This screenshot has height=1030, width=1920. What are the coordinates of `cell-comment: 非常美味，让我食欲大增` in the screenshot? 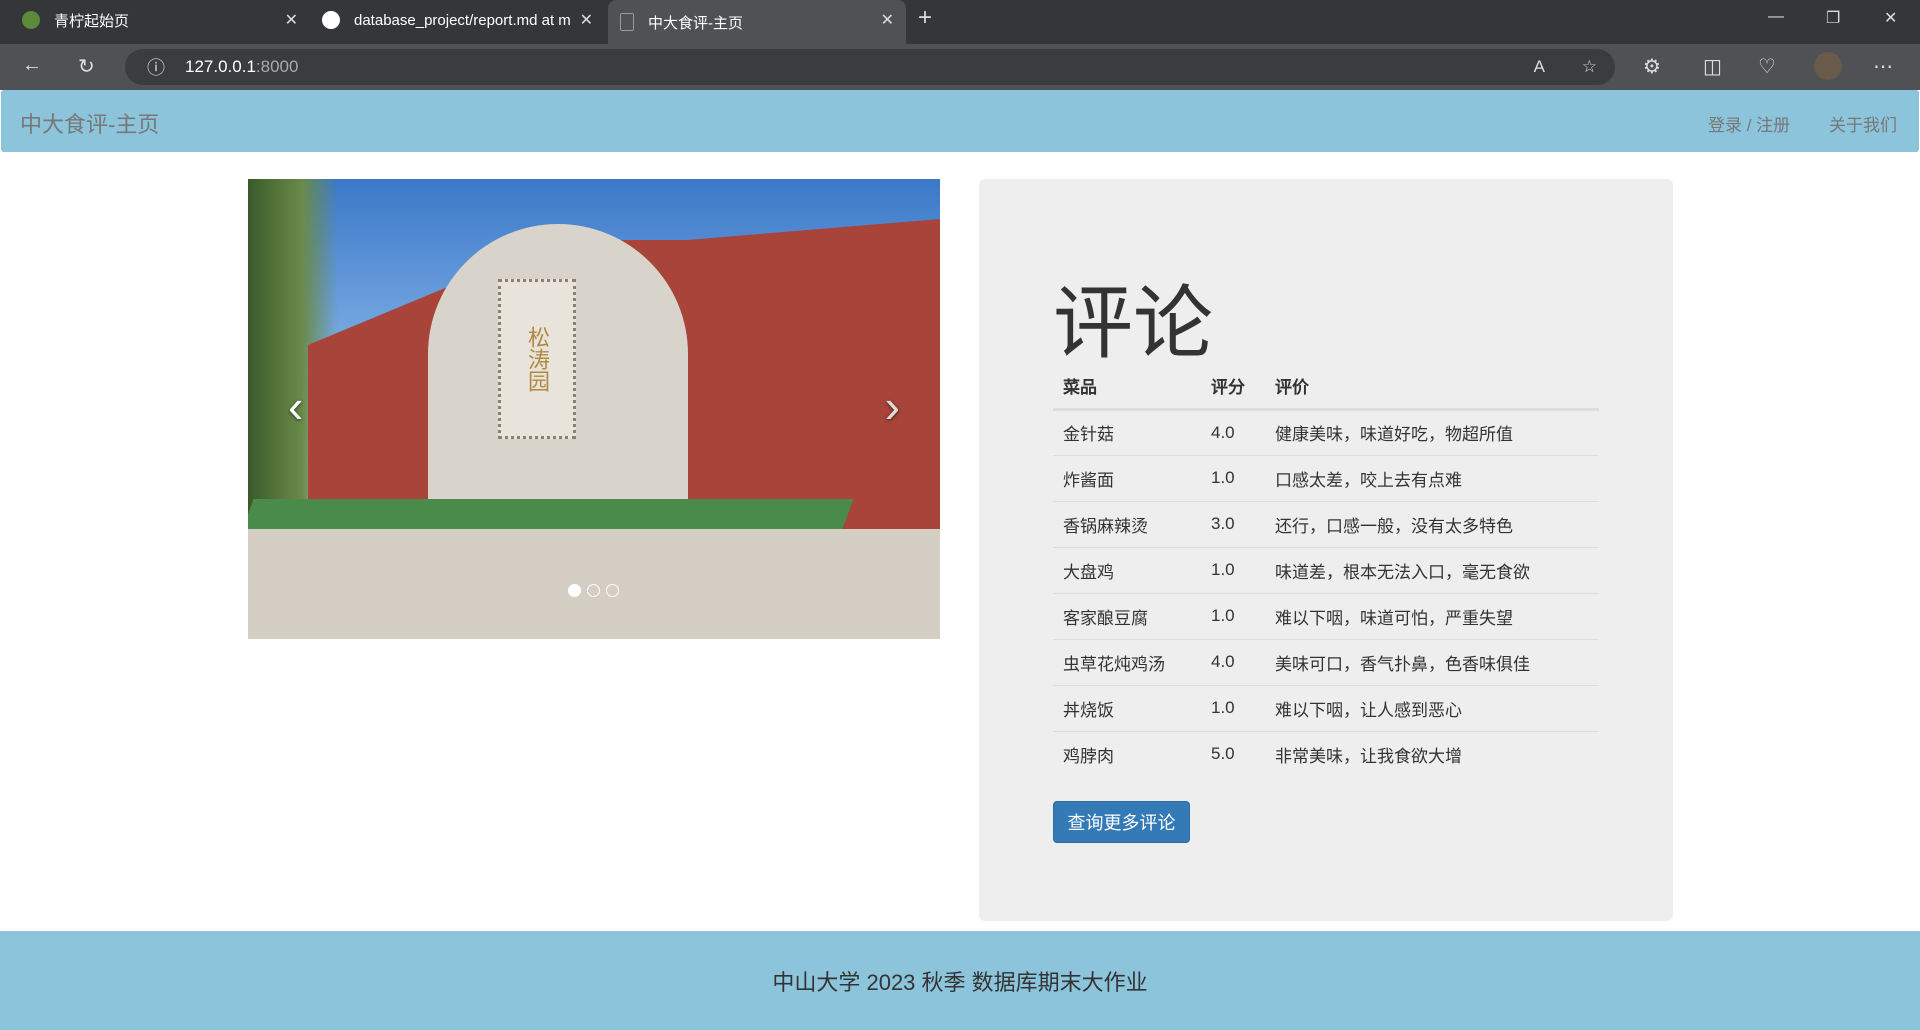 It's located at (1432, 753).